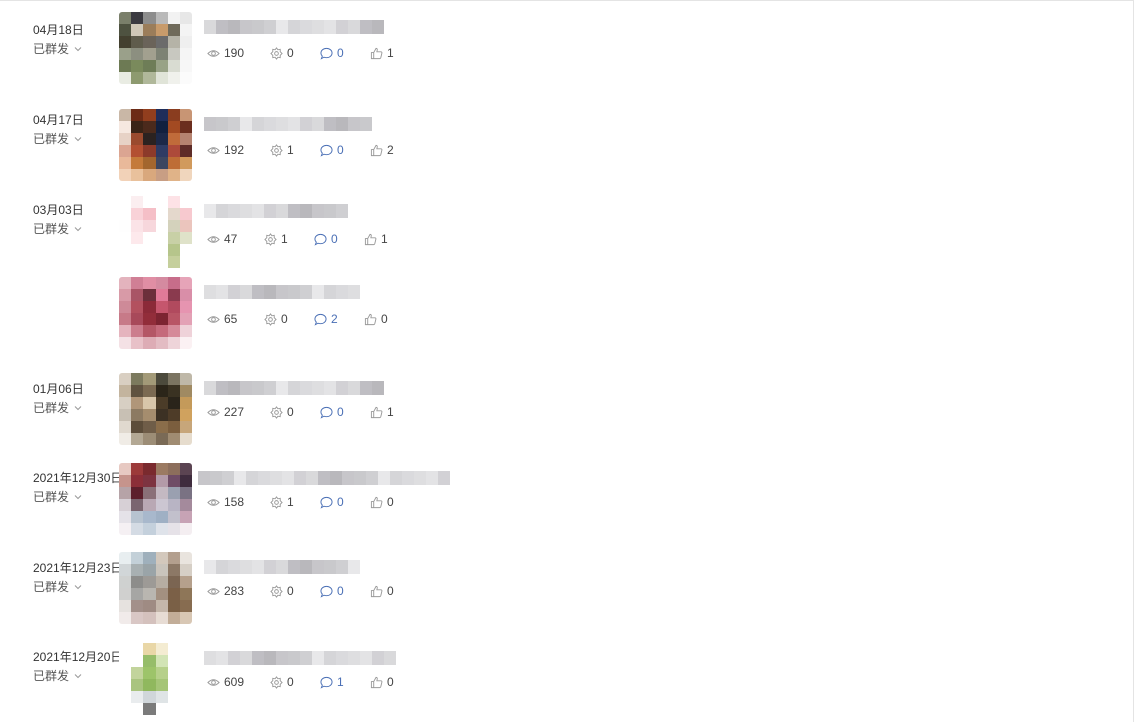 This screenshot has width=1134, height=722. I want to click on views-count: 609, so click(234, 682).